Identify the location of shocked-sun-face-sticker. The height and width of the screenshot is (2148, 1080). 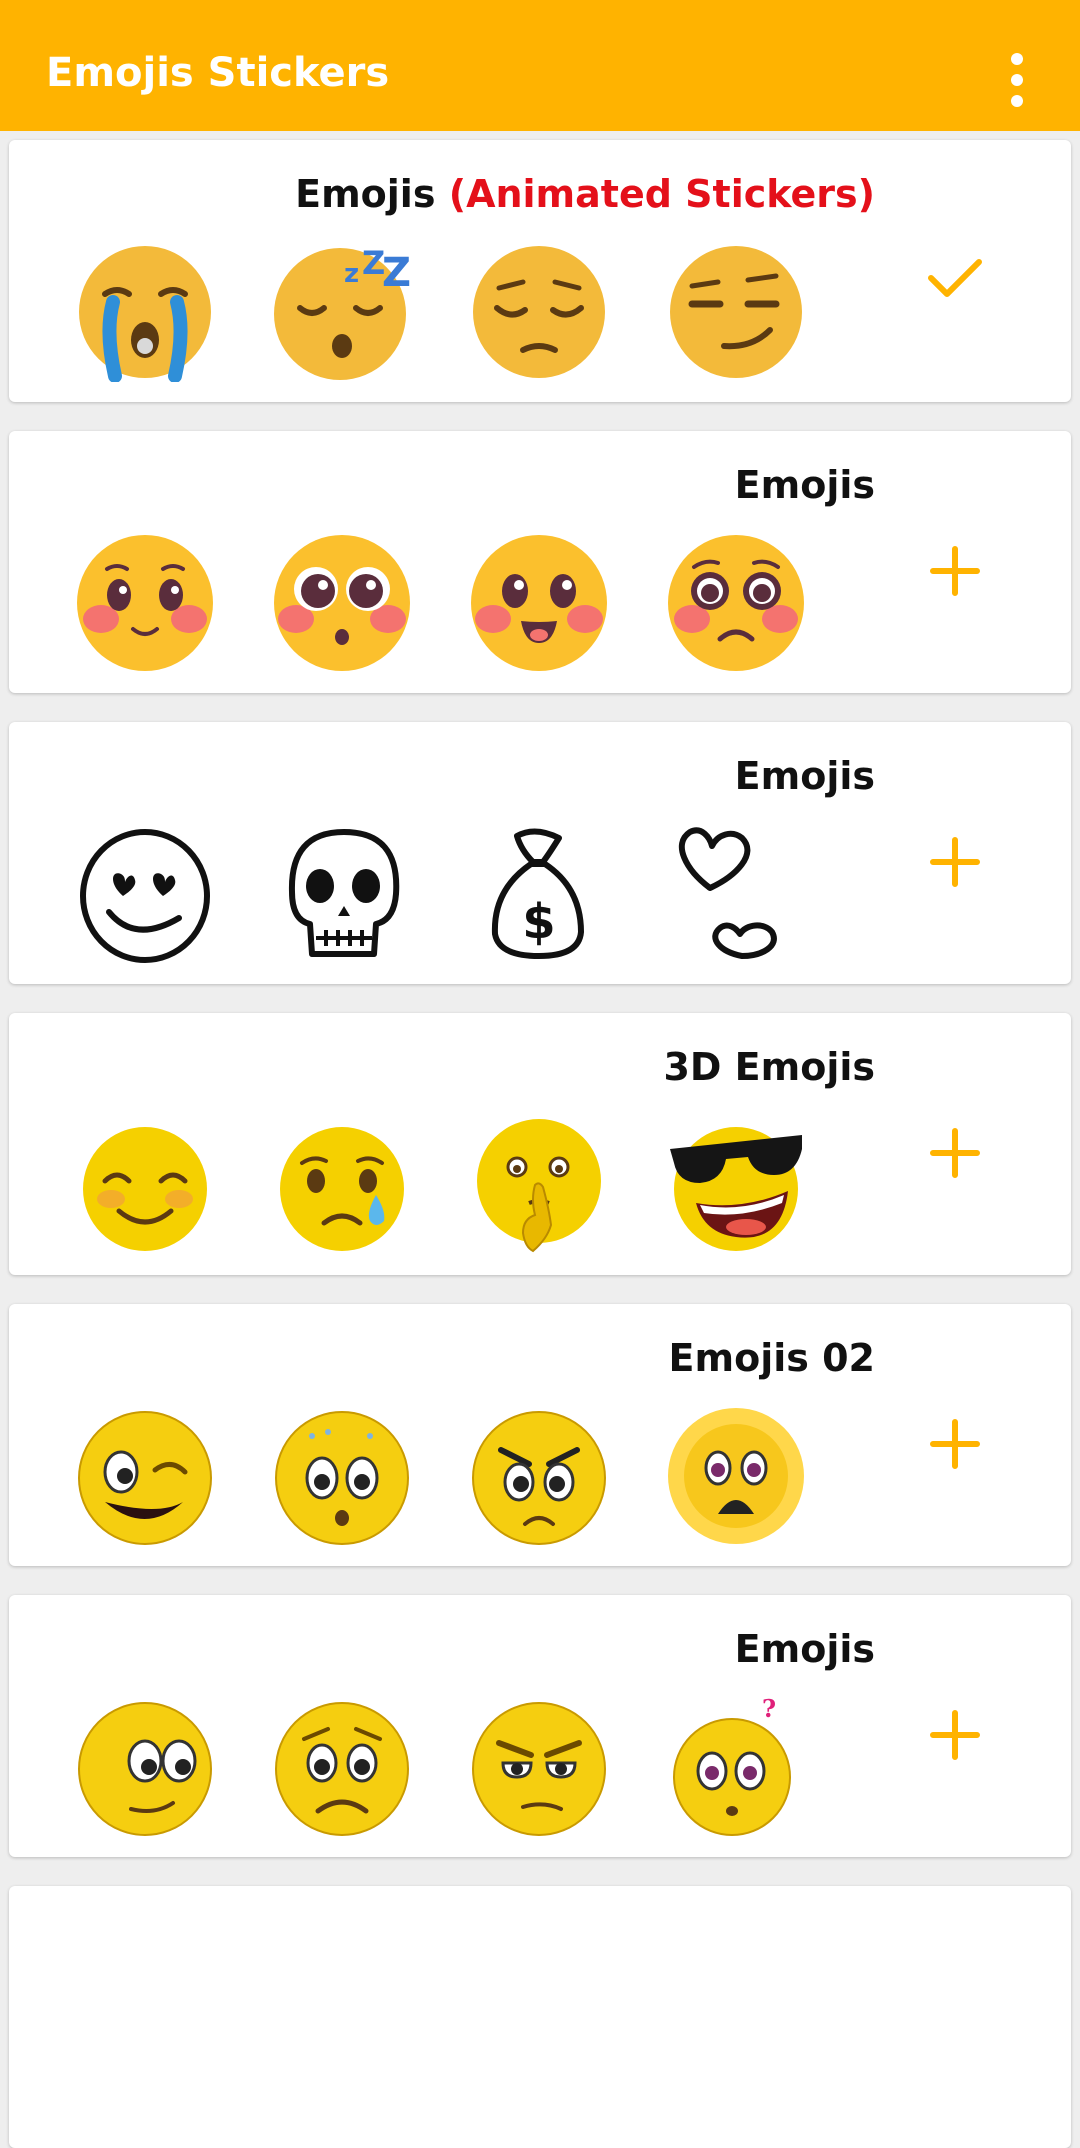
(736, 1476).